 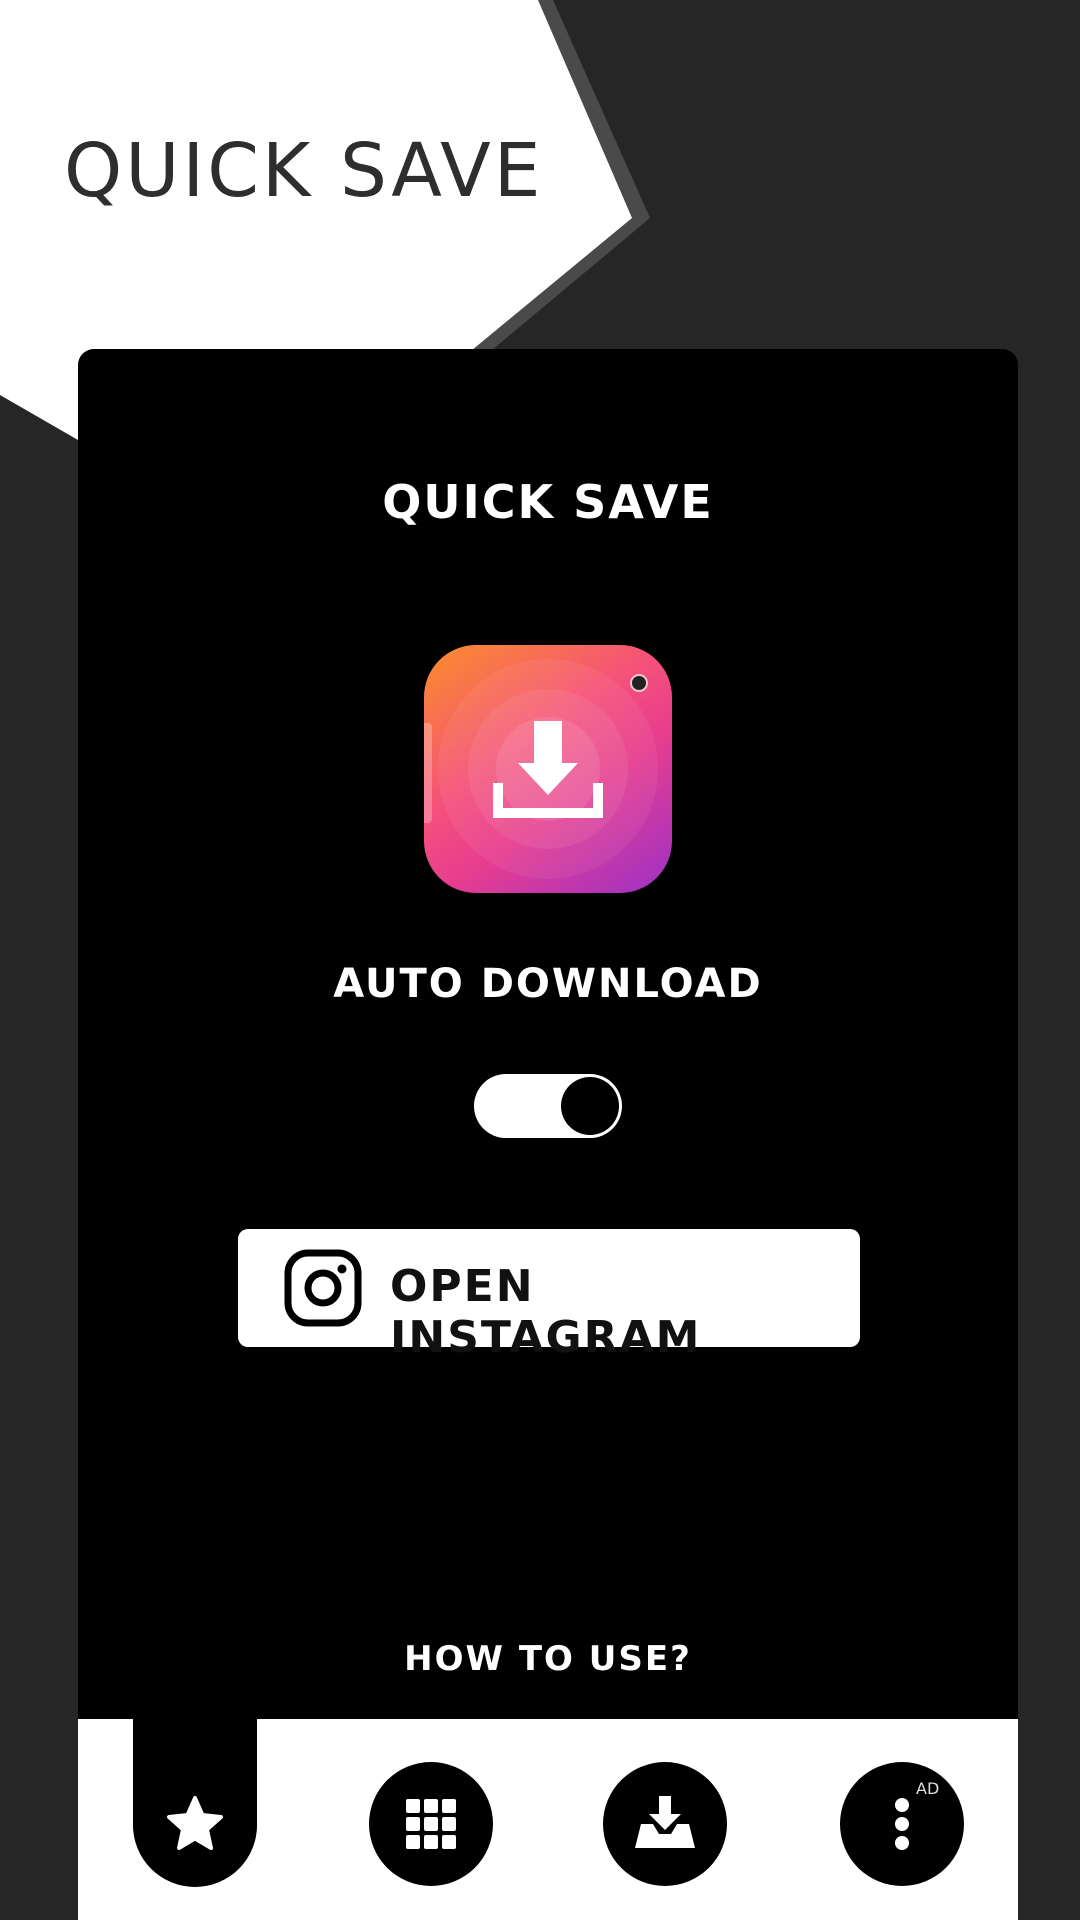 What do you see at coordinates (548, 502) in the screenshot?
I see `card-title: QUICK SAVE` at bounding box center [548, 502].